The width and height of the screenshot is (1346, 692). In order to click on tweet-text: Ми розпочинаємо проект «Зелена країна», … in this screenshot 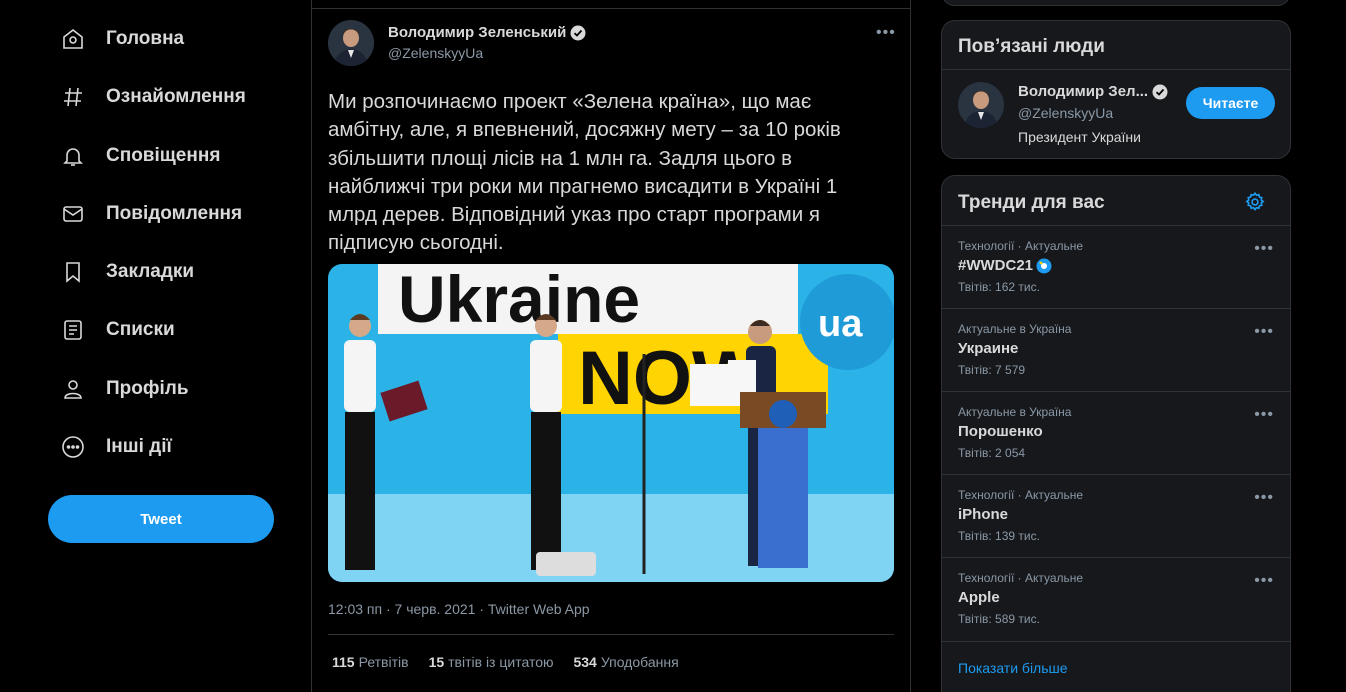, I will do `click(584, 172)`.